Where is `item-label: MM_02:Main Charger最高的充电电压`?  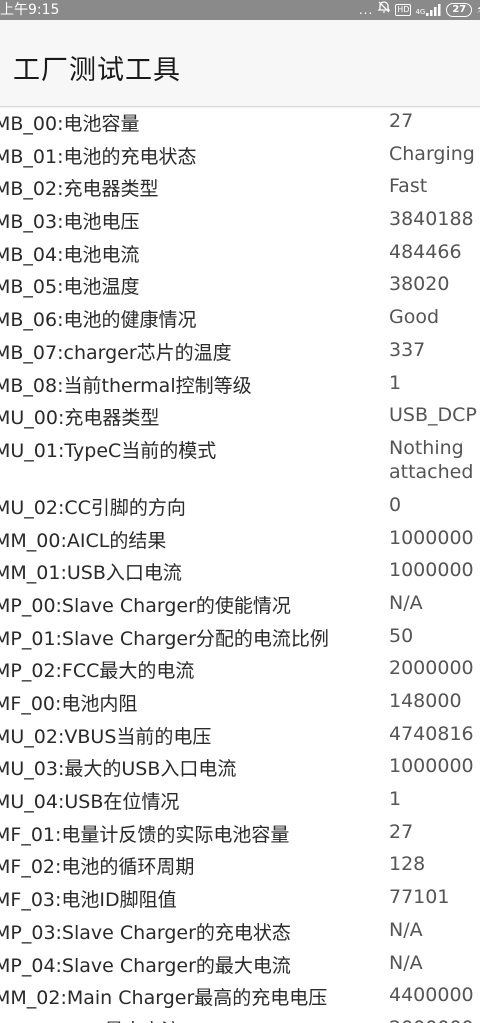
item-label: MM_02:Main Charger最高的充电电压 is located at coordinates (164, 998).